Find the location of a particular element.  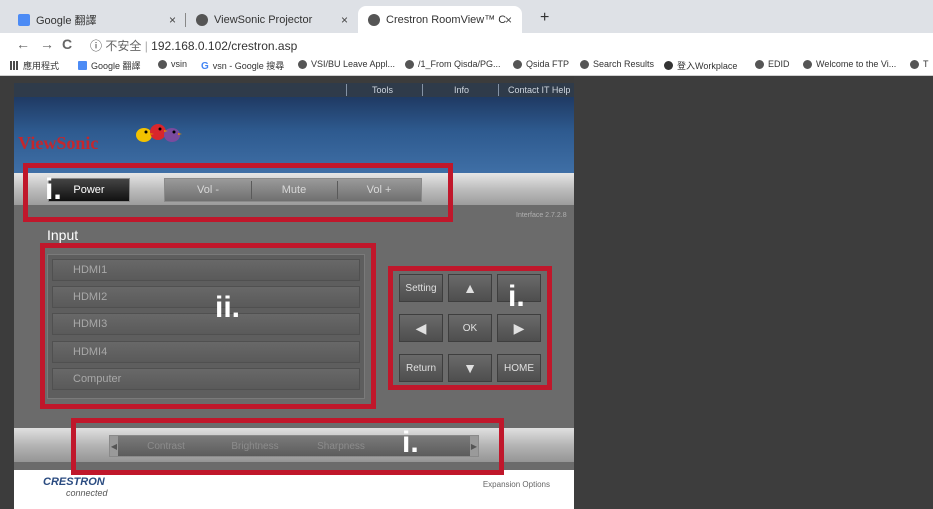

bookmark-workplace: 登入Workplace is located at coordinates (700, 65).